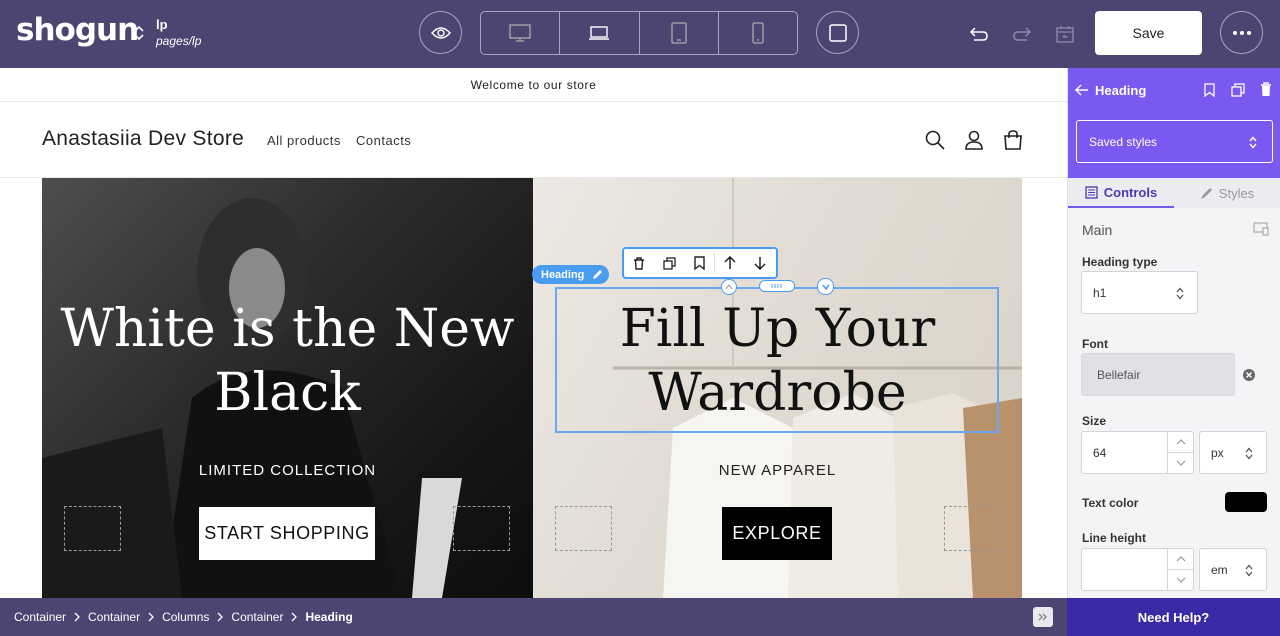 This screenshot has width=1280, height=636. I want to click on chevron-down-icon, so click(825, 287).